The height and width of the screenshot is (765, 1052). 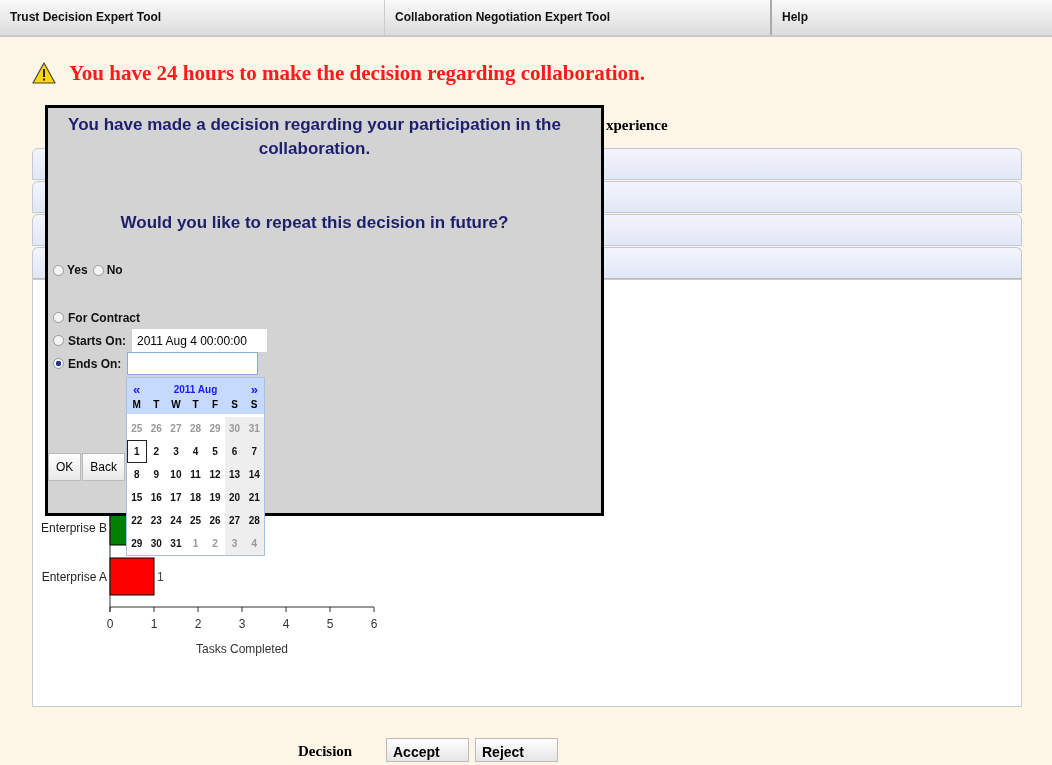 I want to click on section-heading: xperience, so click(x=637, y=125).